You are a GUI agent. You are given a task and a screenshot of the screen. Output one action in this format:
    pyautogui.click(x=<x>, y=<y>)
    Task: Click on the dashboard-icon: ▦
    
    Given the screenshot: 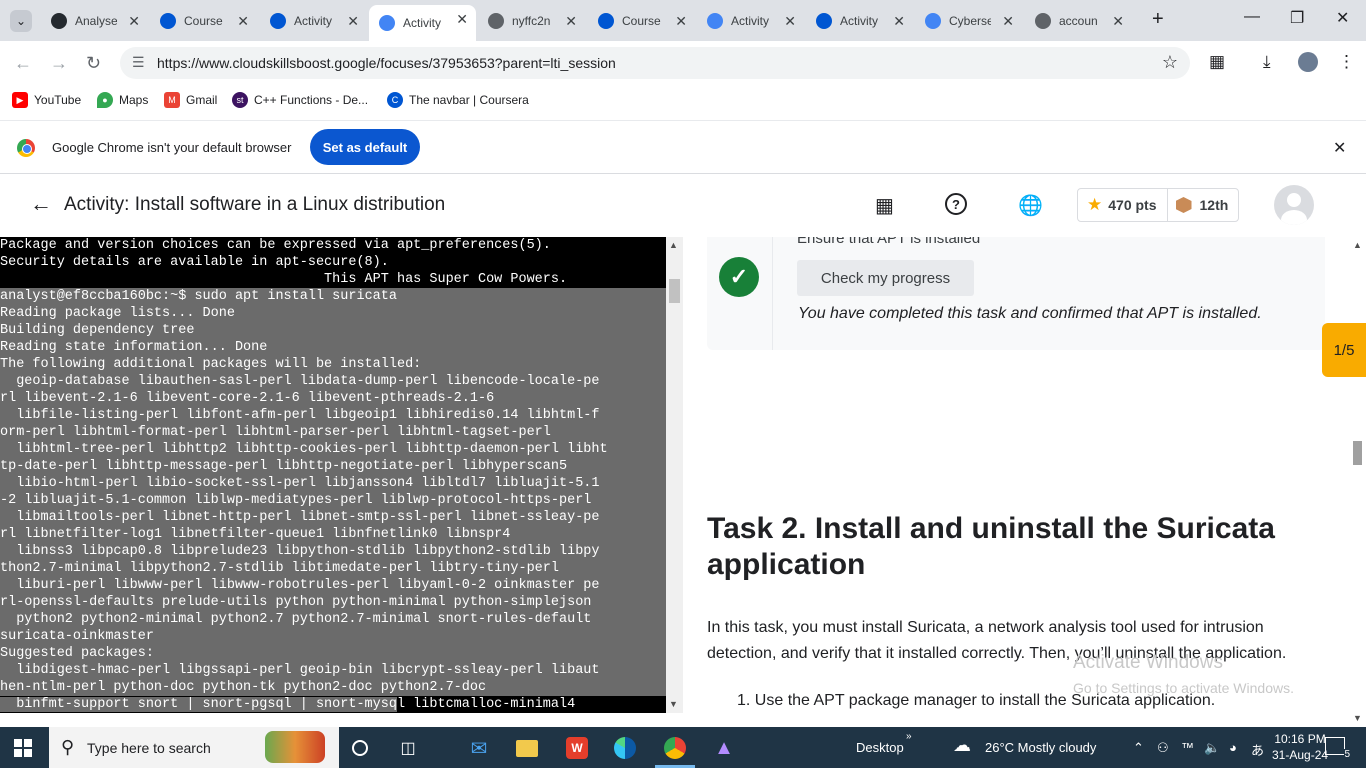 What is the action you would take?
    pyautogui.click(x=884, y=205)
    